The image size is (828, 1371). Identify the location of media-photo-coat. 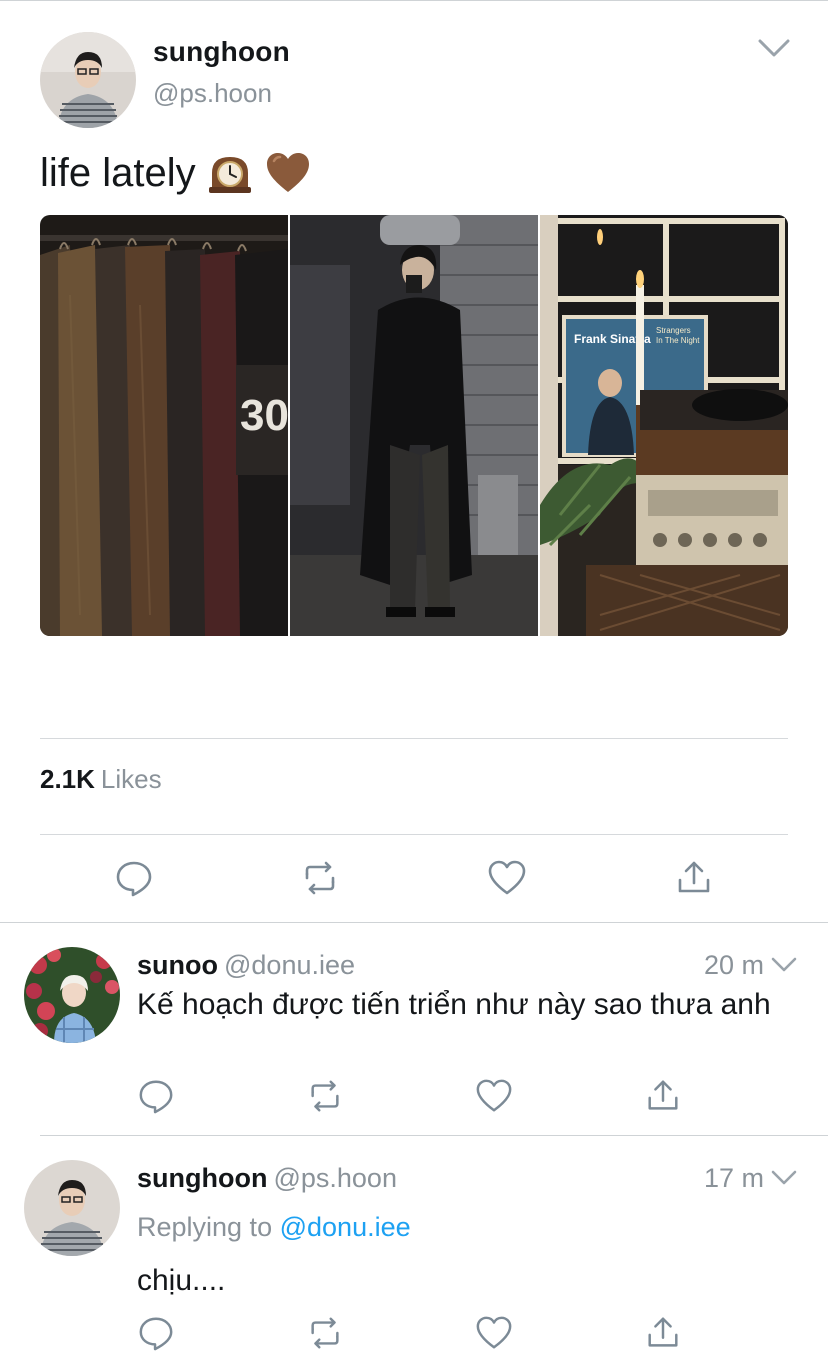
(414, 425).